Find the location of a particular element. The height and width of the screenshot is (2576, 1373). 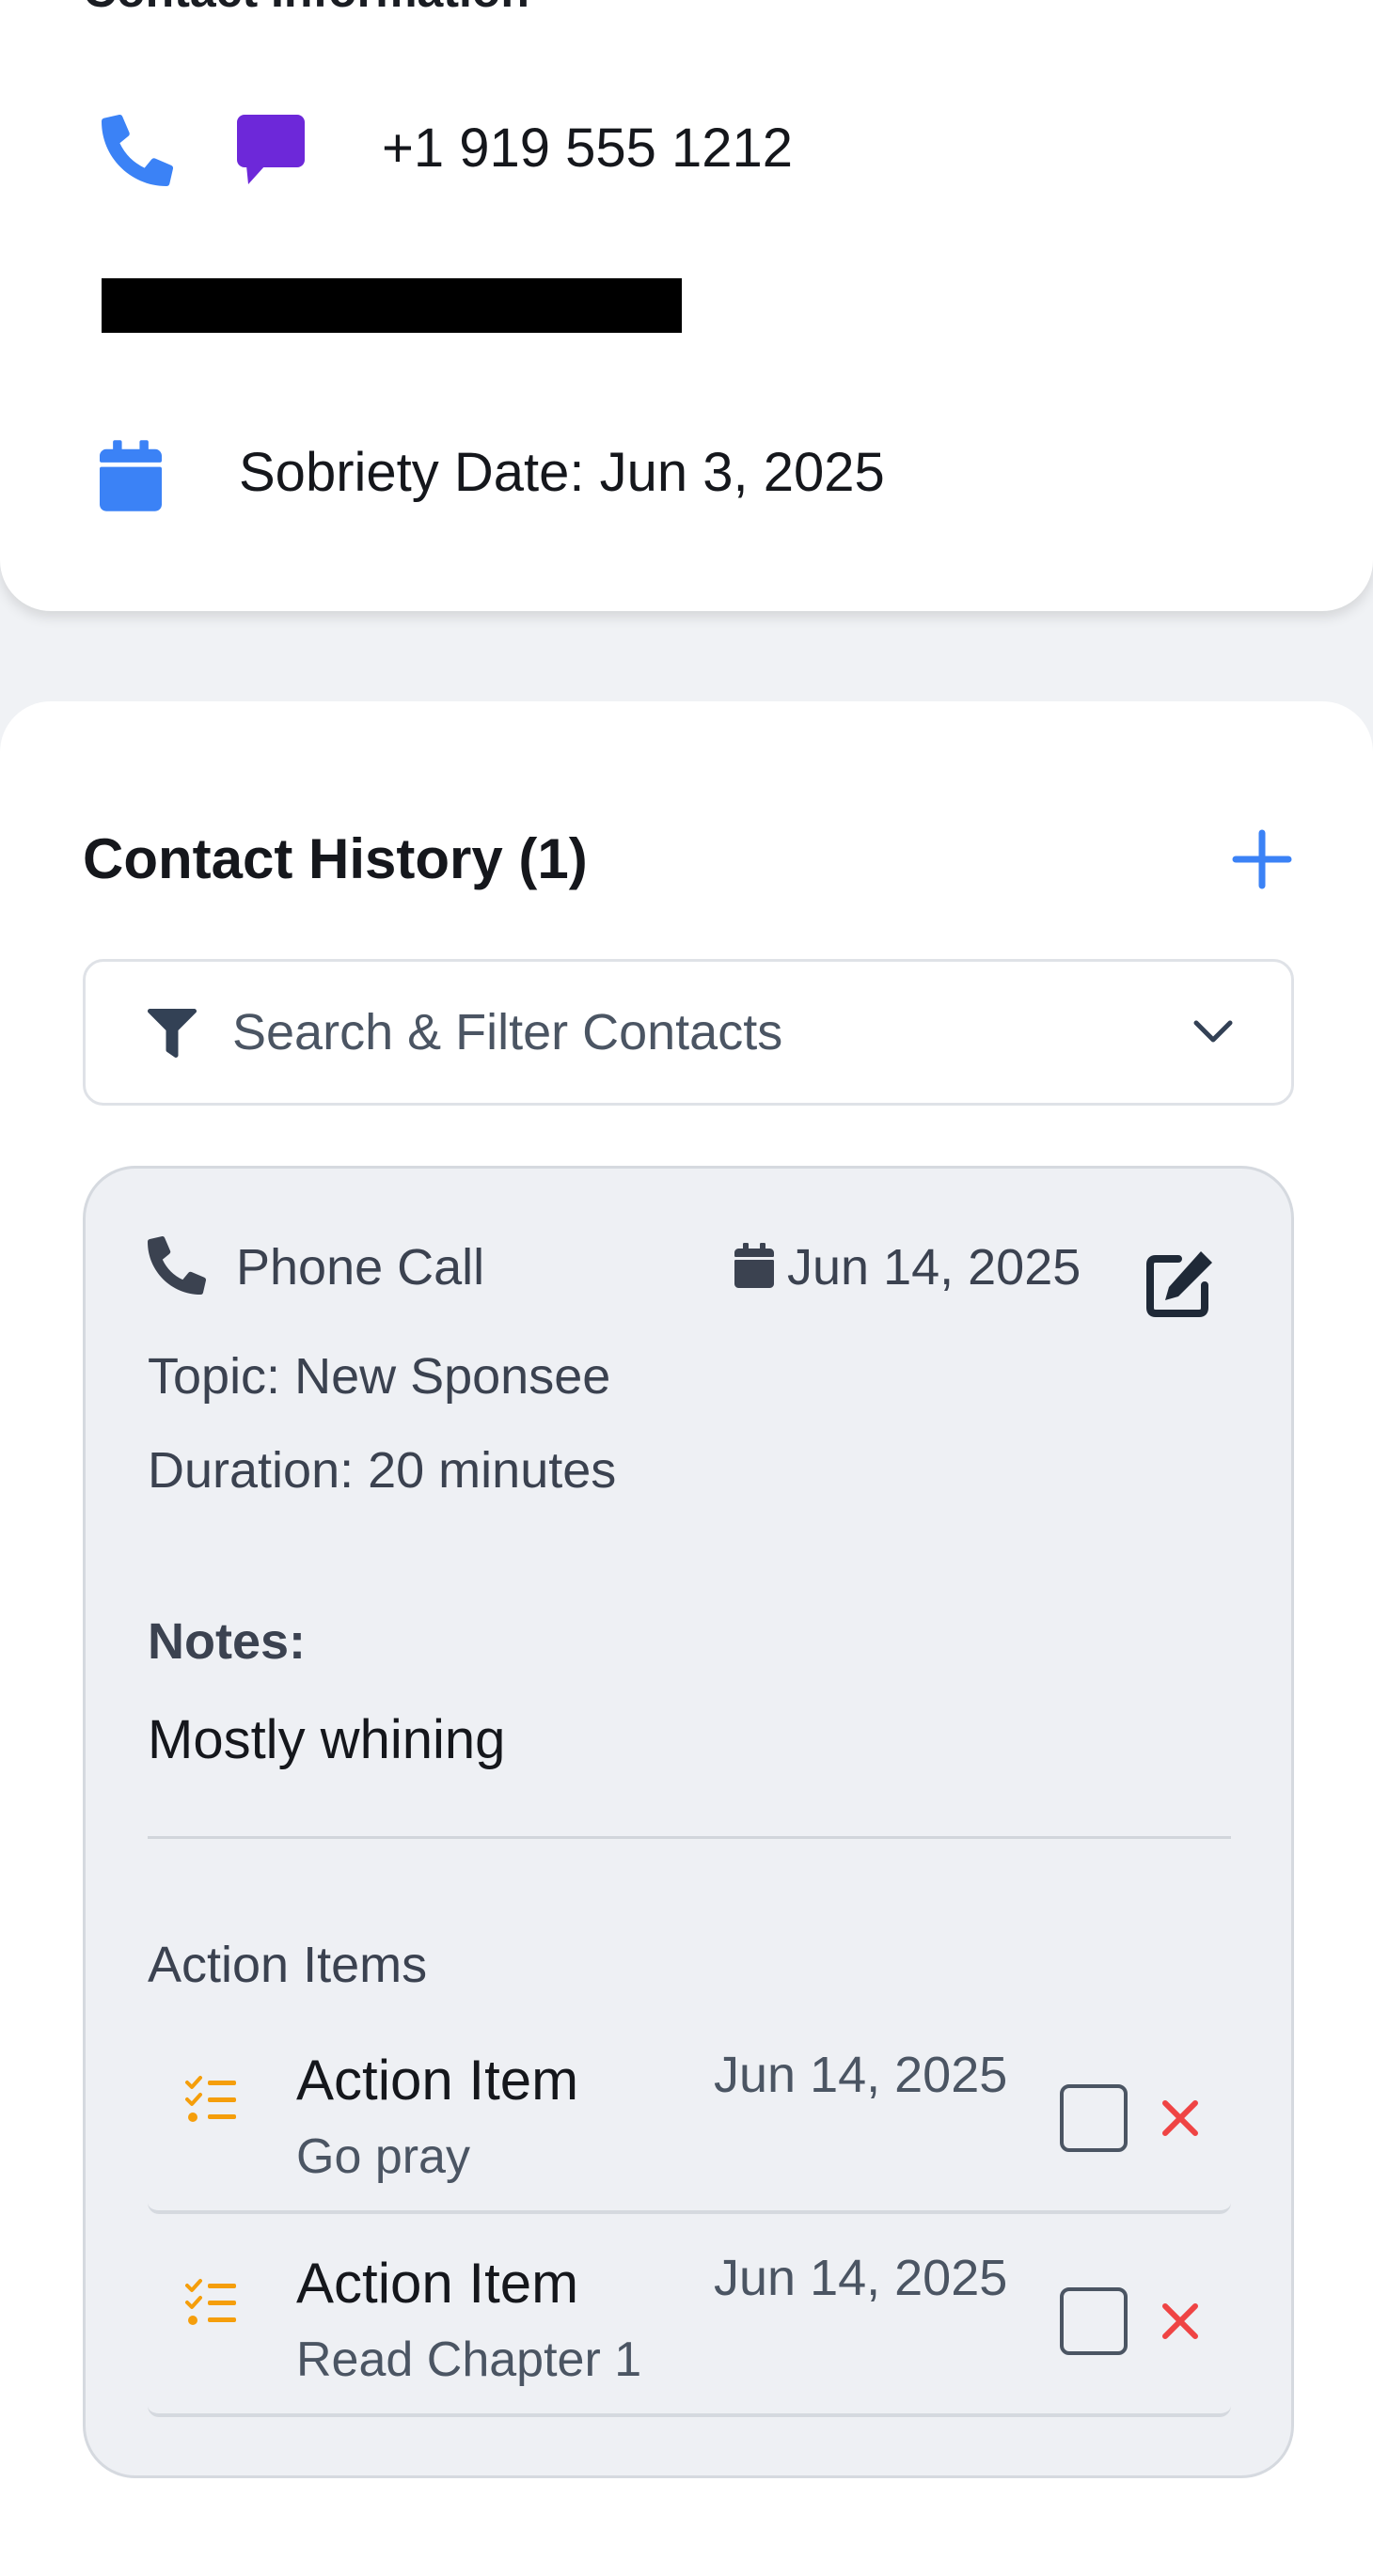

edit-icon is located at coordinates (1181, 1284).